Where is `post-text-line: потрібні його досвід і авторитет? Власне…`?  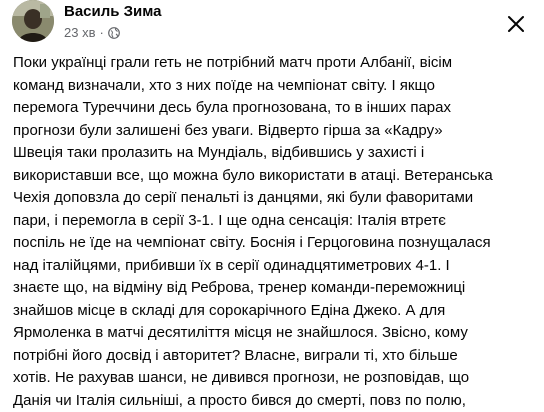 post-text-line: потрібні його досвід і авторитет? Власне… is located at coordinates (270, 356).